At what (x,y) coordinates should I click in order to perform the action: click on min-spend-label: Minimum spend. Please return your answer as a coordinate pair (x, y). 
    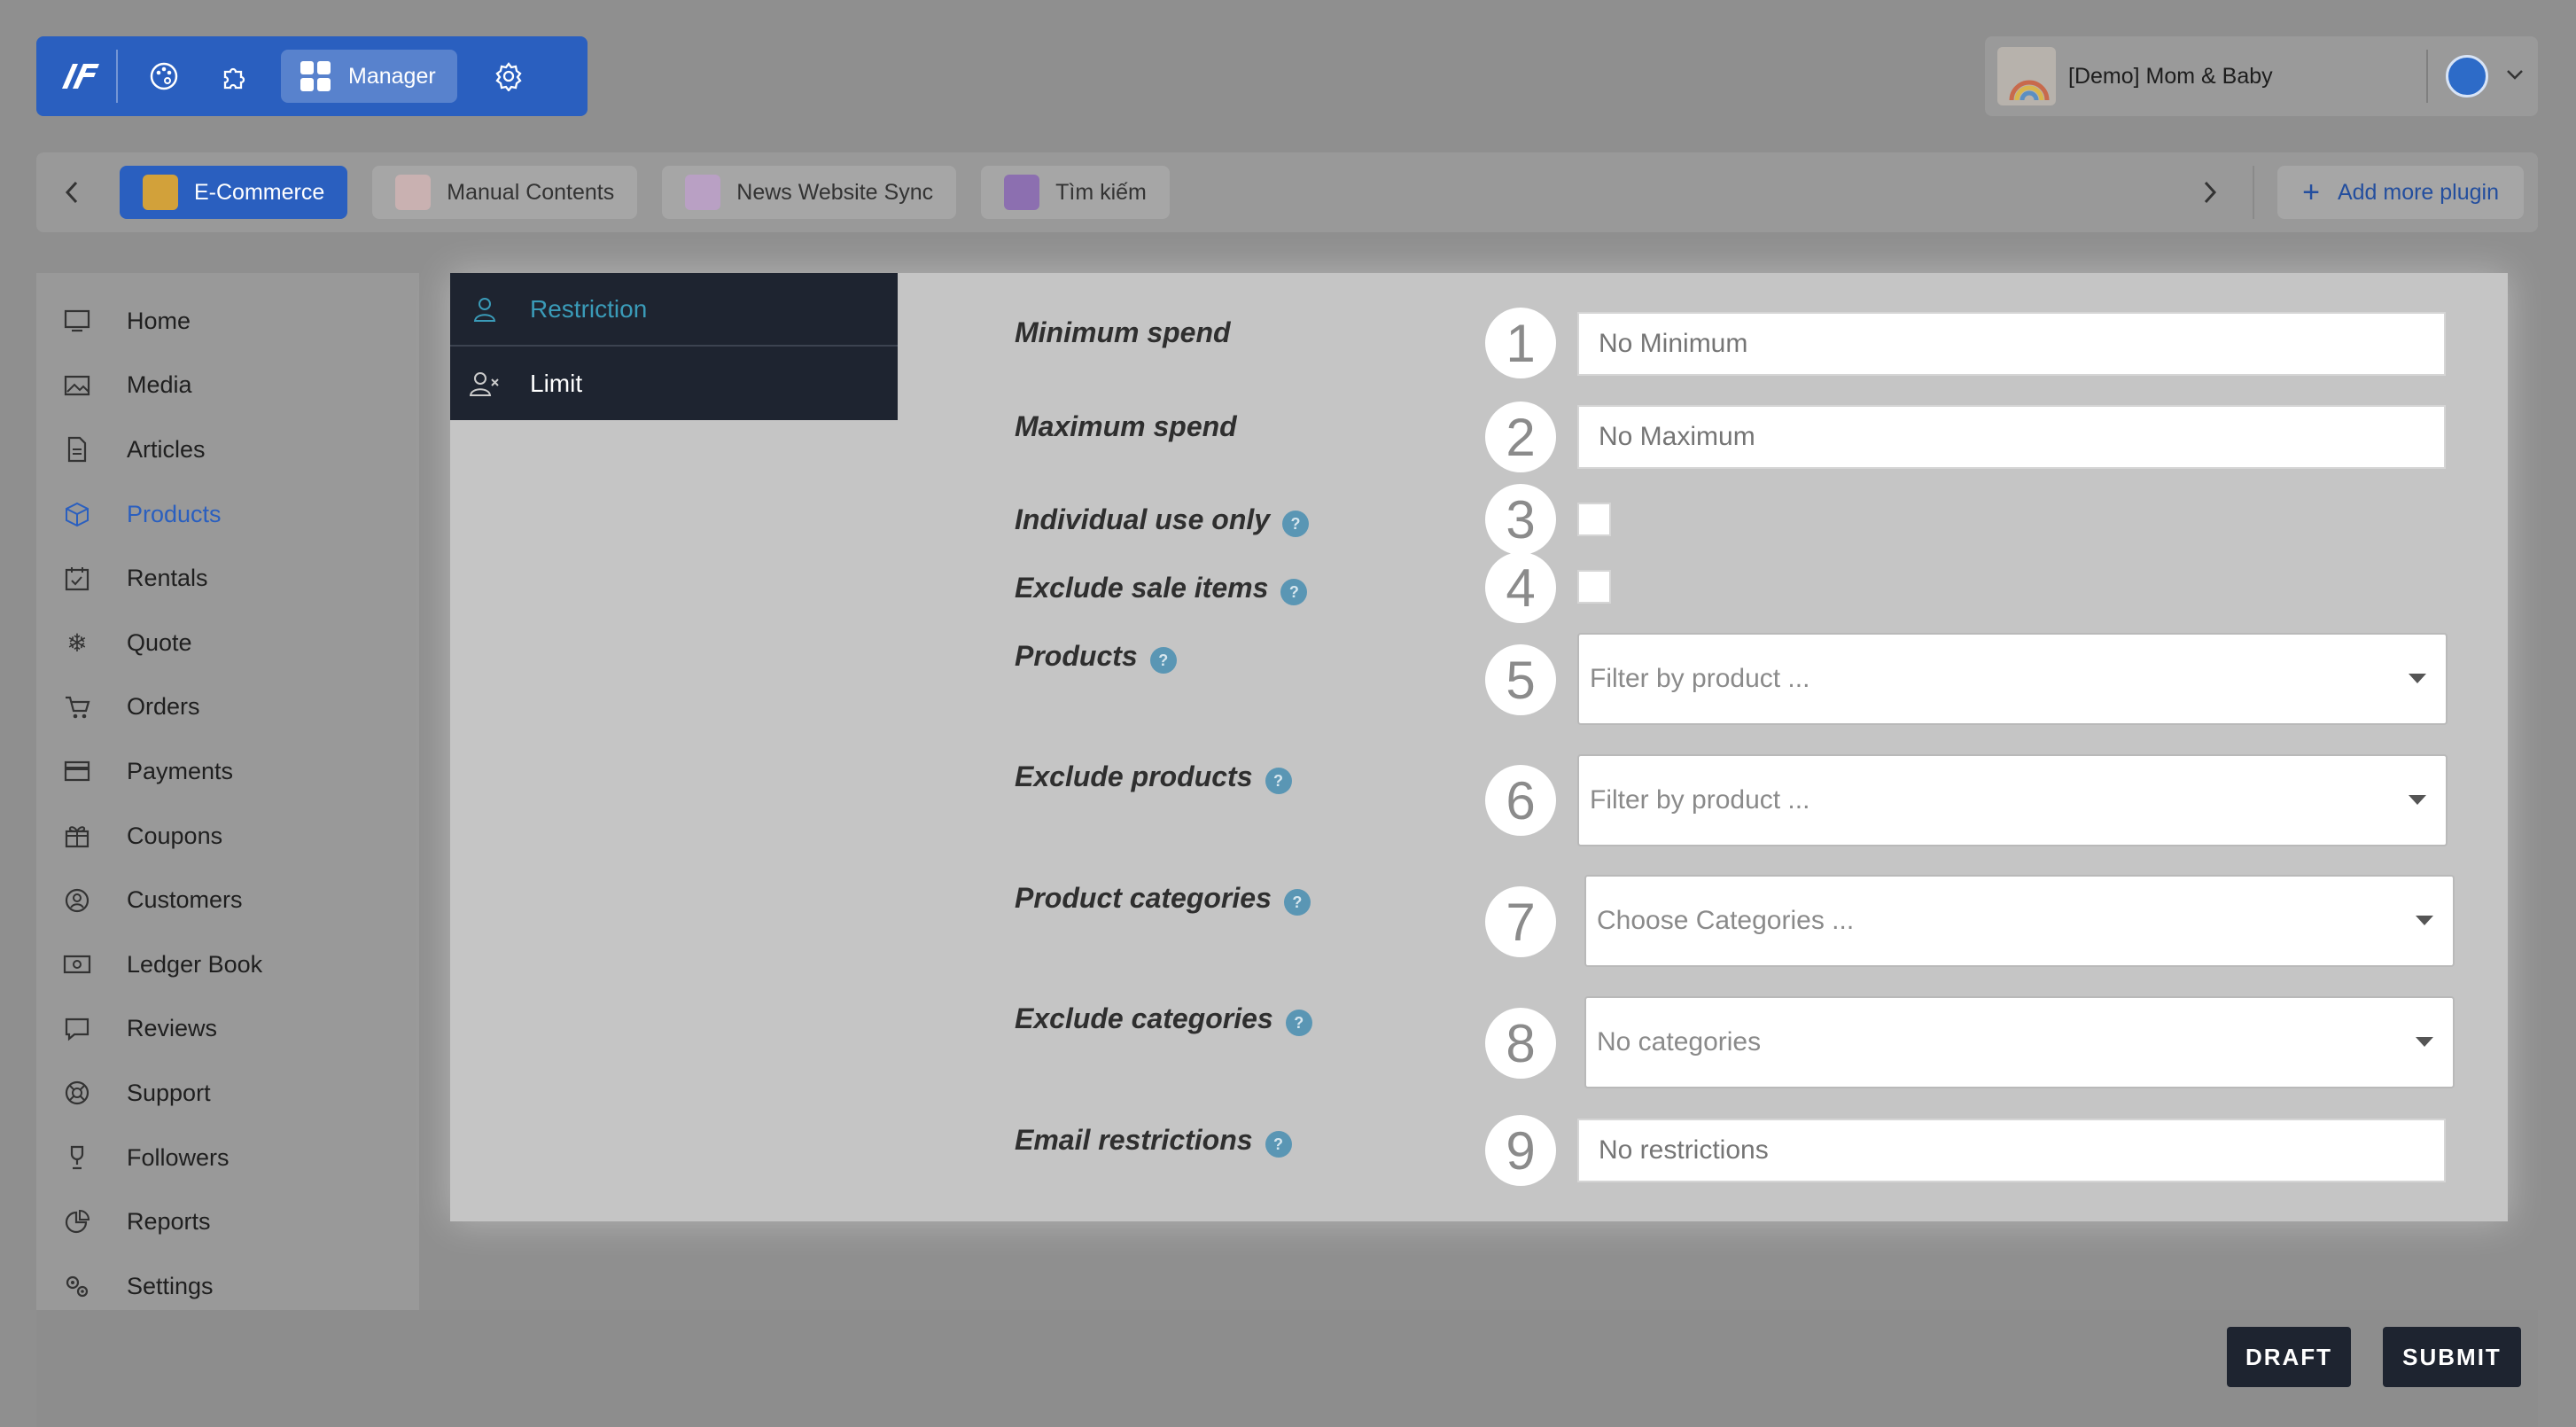
    Looking at the image, I should click on (1123, 332).